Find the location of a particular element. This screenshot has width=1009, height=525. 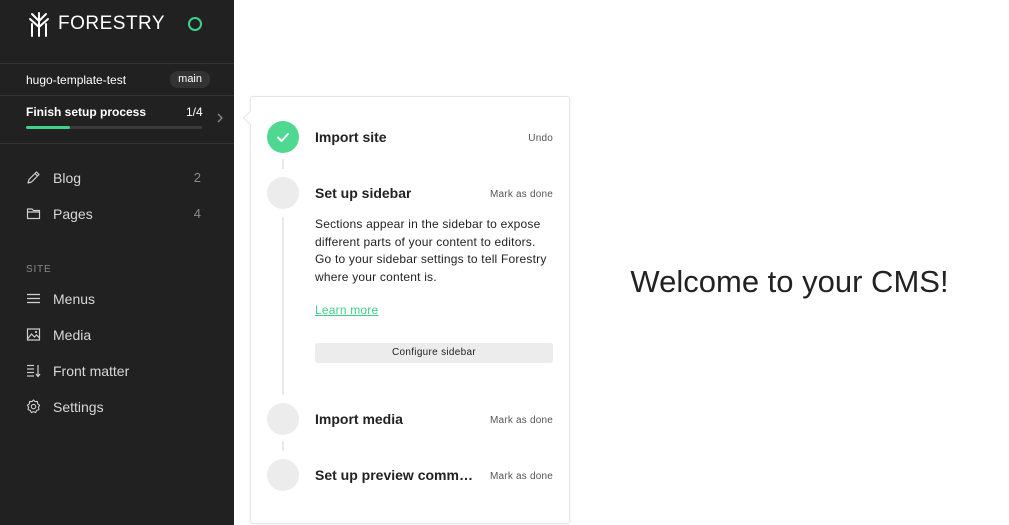

section-label-site: SITE is located at coordinates (39, 269).